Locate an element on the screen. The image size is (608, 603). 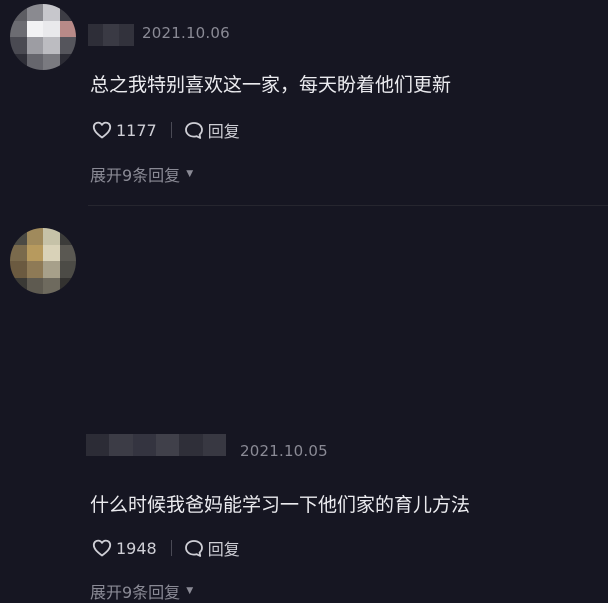
comment-actions: 1948 回复 is located at coordinates (166, 548).